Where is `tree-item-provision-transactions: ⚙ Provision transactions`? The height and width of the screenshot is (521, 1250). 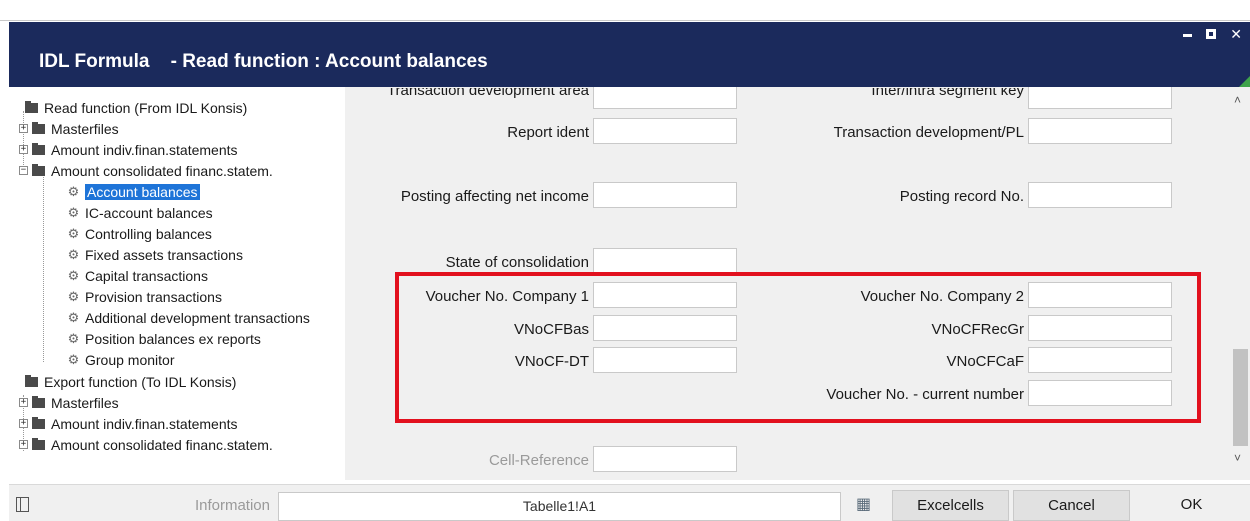 tree-item-provision-transactions: ⚙ Provision transactions is located at coordinates (144, 296).